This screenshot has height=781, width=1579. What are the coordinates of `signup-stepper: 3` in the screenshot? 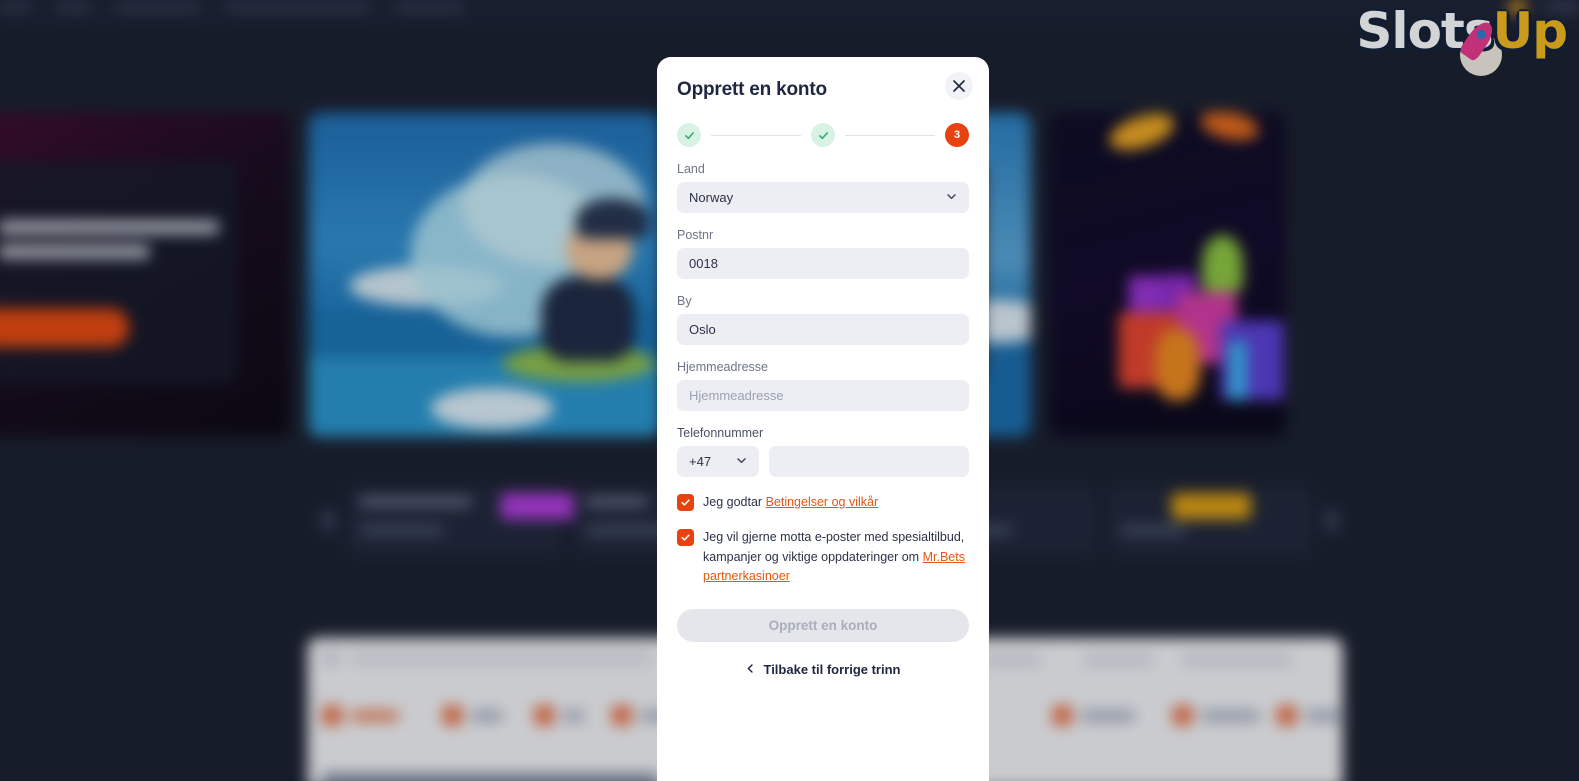 It's located at (823, 135).